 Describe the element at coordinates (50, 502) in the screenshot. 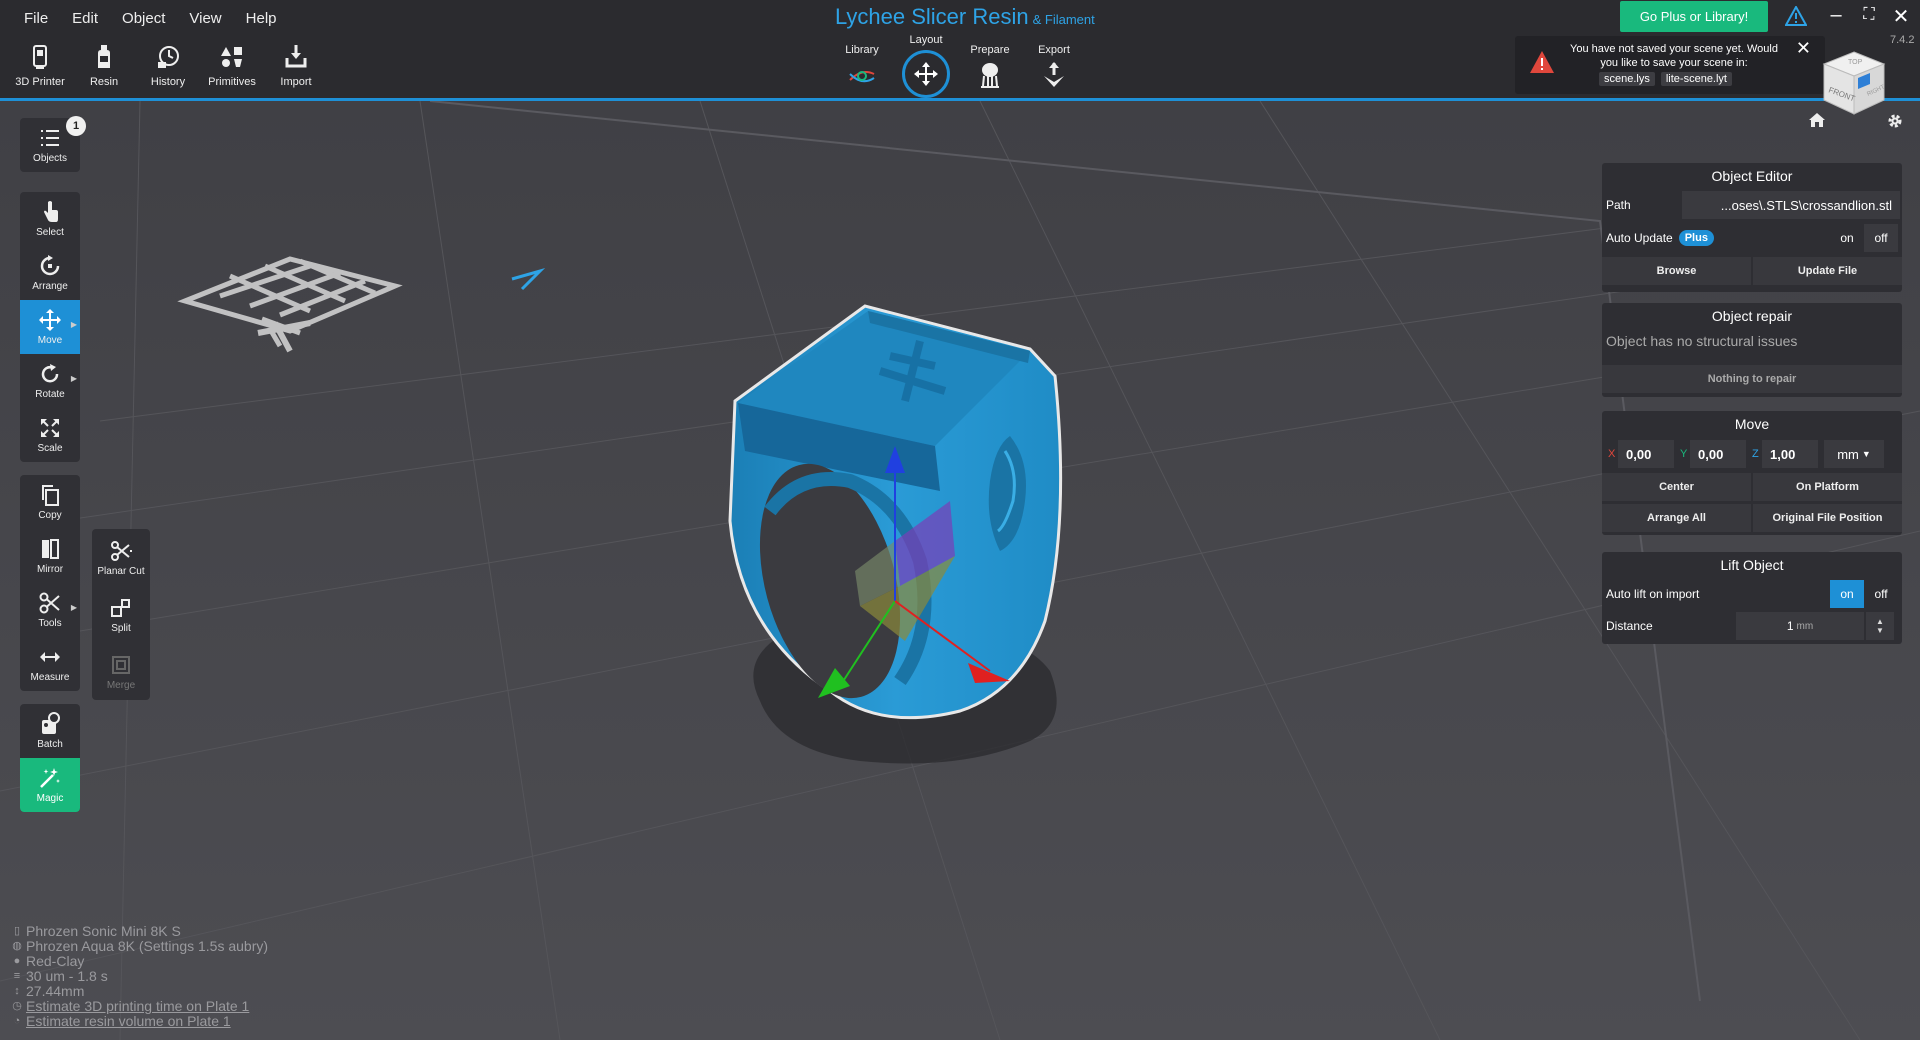

I see `copy-button: Copy` at that location.